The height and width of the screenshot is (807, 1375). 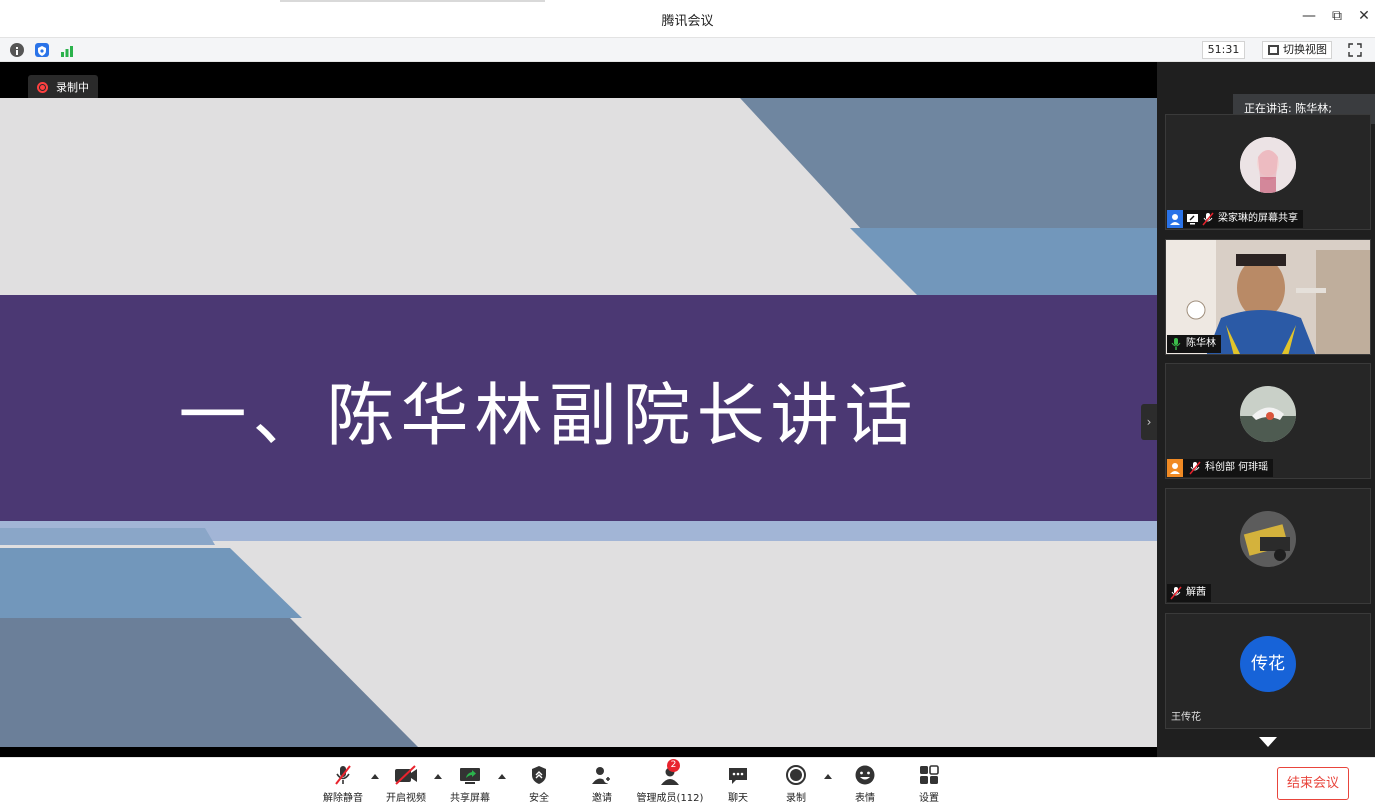 I want to click on start-video-label: 开启视频, so click(x=406, y=798).